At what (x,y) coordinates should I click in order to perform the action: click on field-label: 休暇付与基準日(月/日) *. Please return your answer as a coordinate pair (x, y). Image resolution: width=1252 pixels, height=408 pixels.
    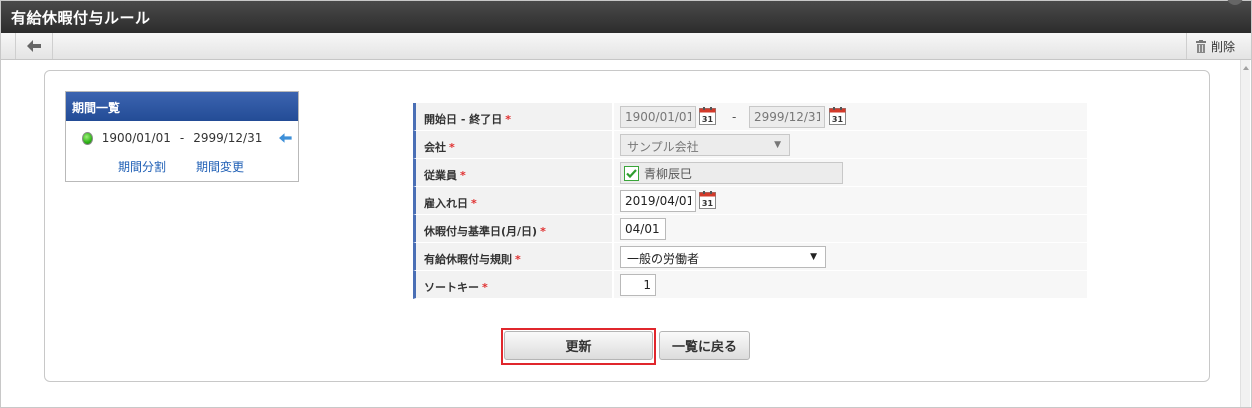
    Looking at the image, I should click on (512, 229).